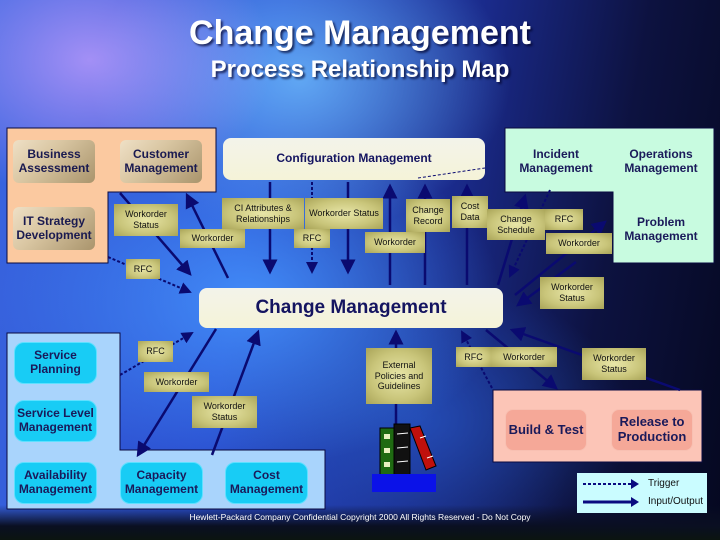  What do you see at coordinates (611, 502) in the screenshot?
I see `solid-arrow-icon` at bounding box center [611, 502].